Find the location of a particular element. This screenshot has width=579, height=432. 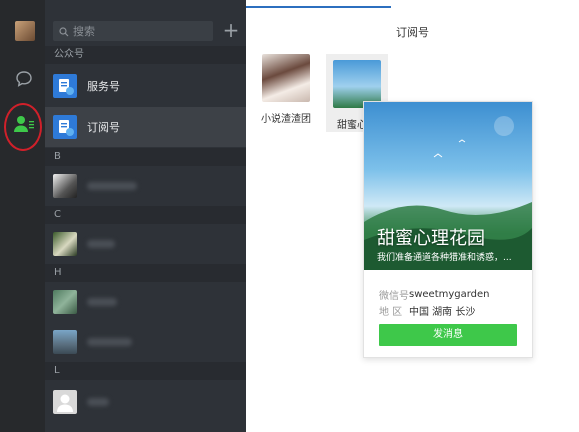

list-item-label: 订阅号 is located at coordinates (103, 127).